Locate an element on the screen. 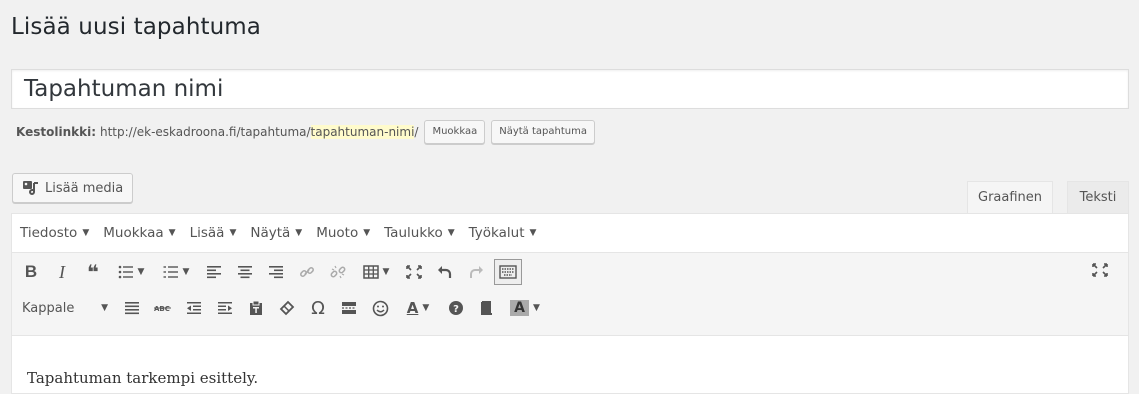  justify-button is located at coordinates (132, 308).